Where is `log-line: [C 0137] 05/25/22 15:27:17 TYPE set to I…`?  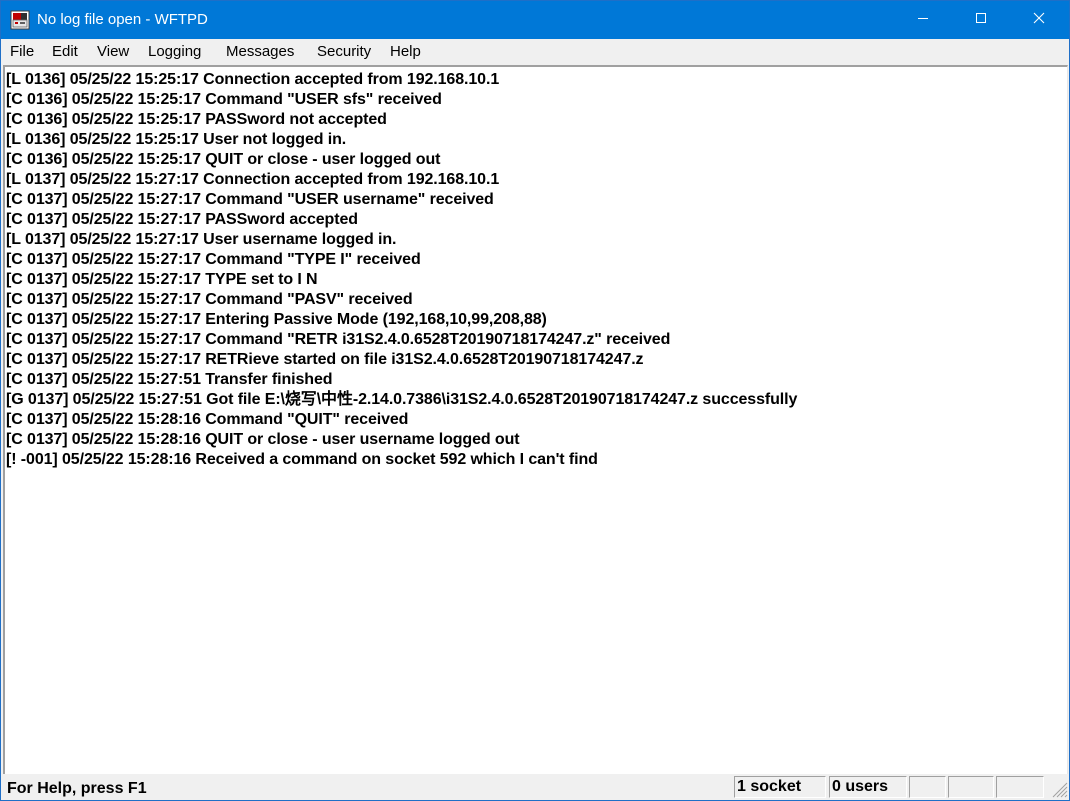
log-line: [C 0137] 05/25/22 15:27:17 TYPE set to I… is located at coordinates (162, 279).